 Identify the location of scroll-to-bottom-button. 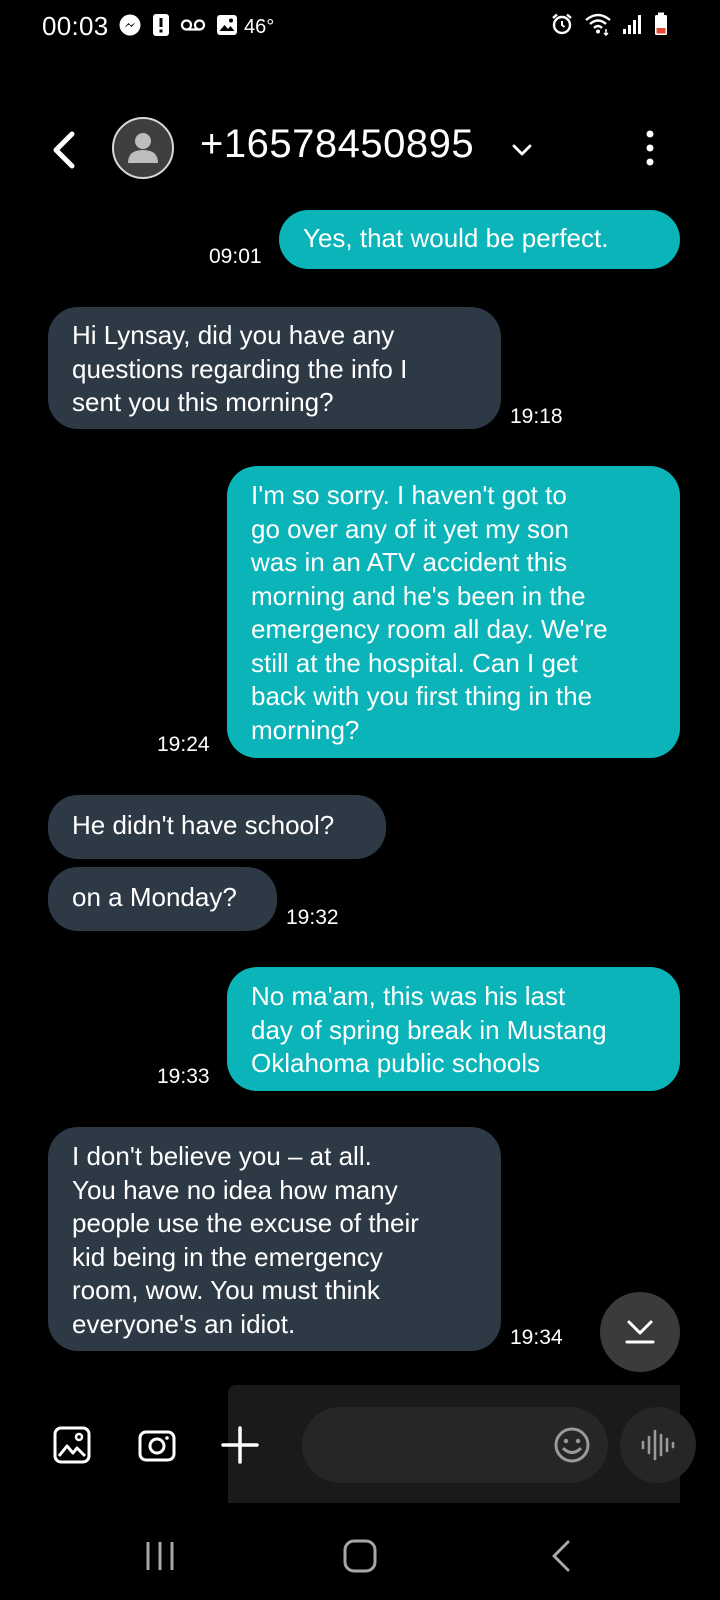
(640, 1332).